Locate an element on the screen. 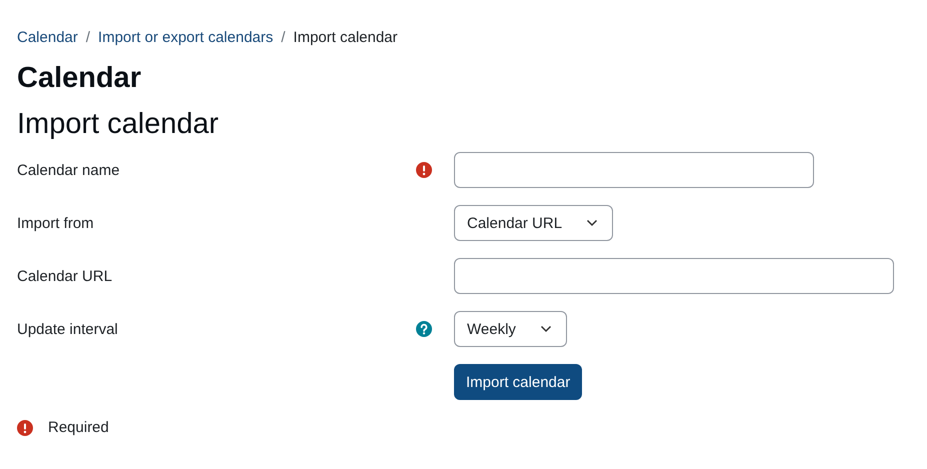 The width and height of the screenshot is (927, 469). field-label: Calendar URL is located at coordinates (65, 276).